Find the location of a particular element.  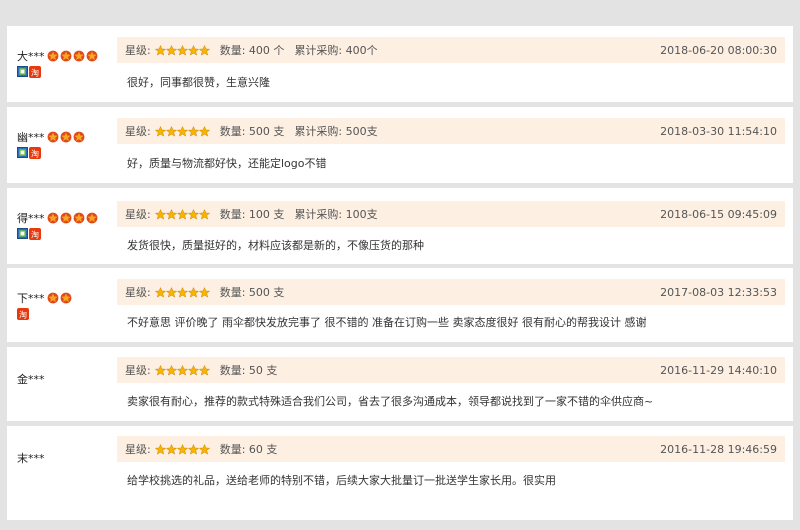

cumulative-text: 累计采购: 500支 is located at coordinates (335, 131).